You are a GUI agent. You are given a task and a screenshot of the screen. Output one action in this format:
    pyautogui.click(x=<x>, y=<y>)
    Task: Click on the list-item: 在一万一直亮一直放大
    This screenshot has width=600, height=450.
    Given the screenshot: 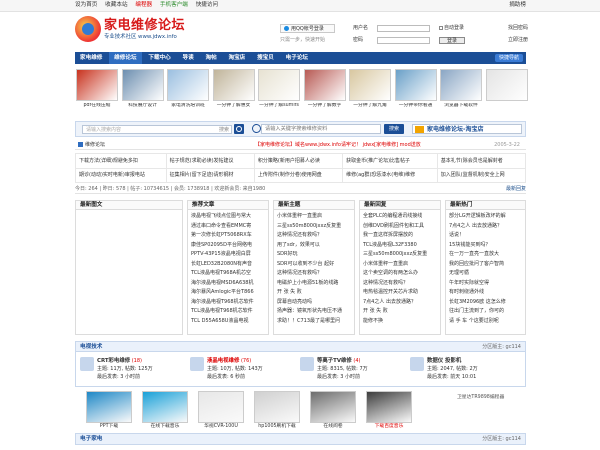 What is the action you would take?
    pyautogui.click(x=485, y=255)
    